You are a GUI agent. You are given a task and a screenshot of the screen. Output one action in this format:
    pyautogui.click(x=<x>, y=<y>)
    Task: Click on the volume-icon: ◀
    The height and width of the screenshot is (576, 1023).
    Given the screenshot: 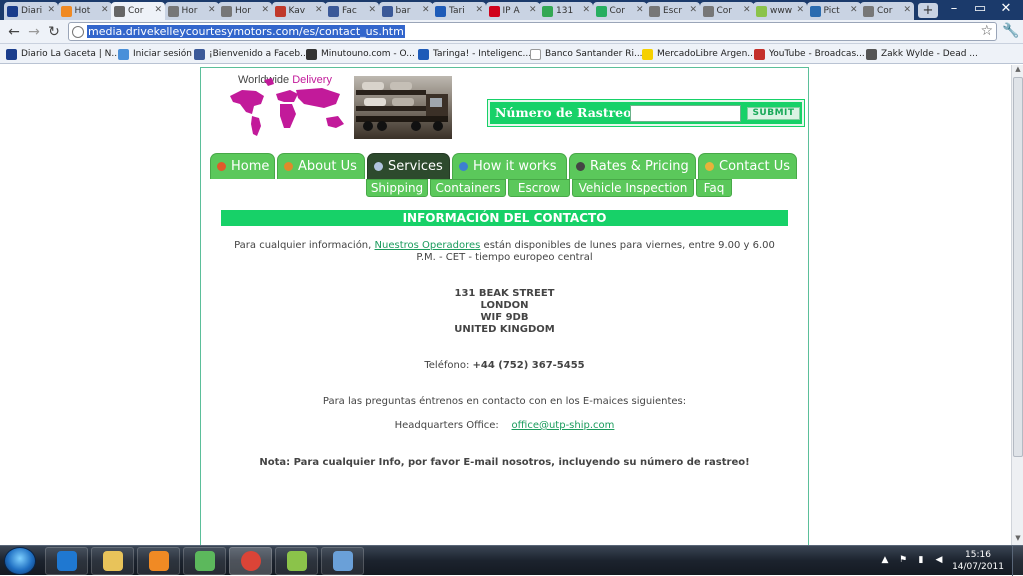 What is the action you would take?
    pyautogui.click(x=939, y=560)
    